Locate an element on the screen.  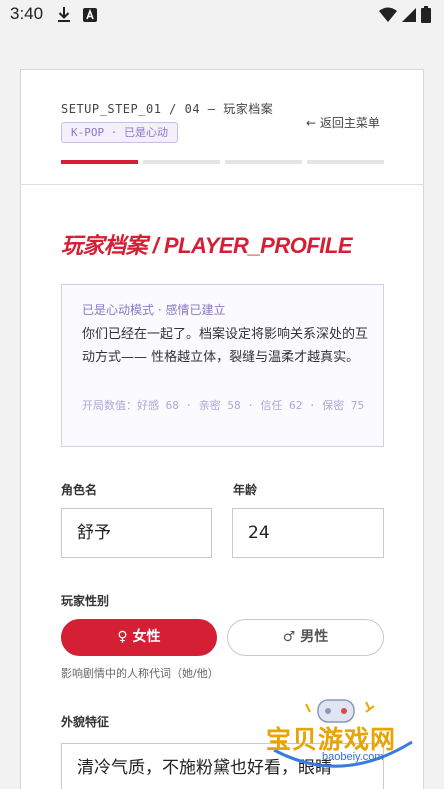
watermark-url: baobeiy.com is located at coordinates (353, 757).